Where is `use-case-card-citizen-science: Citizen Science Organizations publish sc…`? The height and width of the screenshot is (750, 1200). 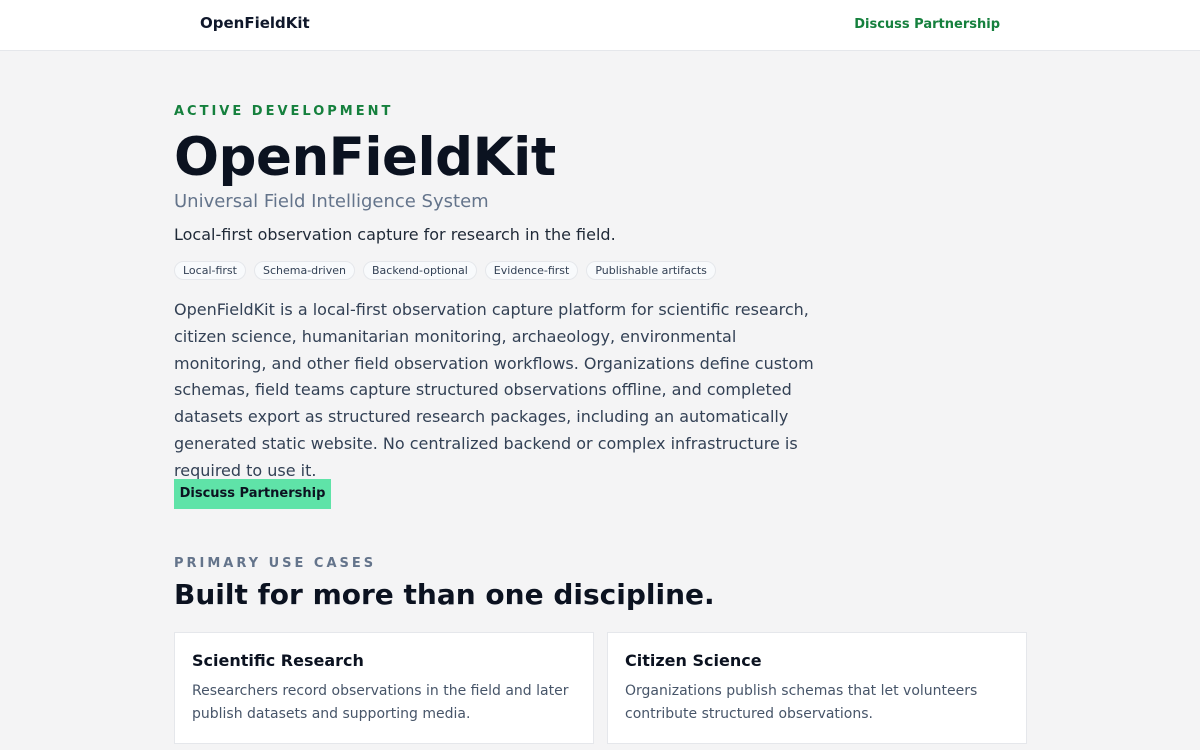 use-case-card-citizen-science: Citizen Science Organizations publish sc… is located at coordinates (817, 688).